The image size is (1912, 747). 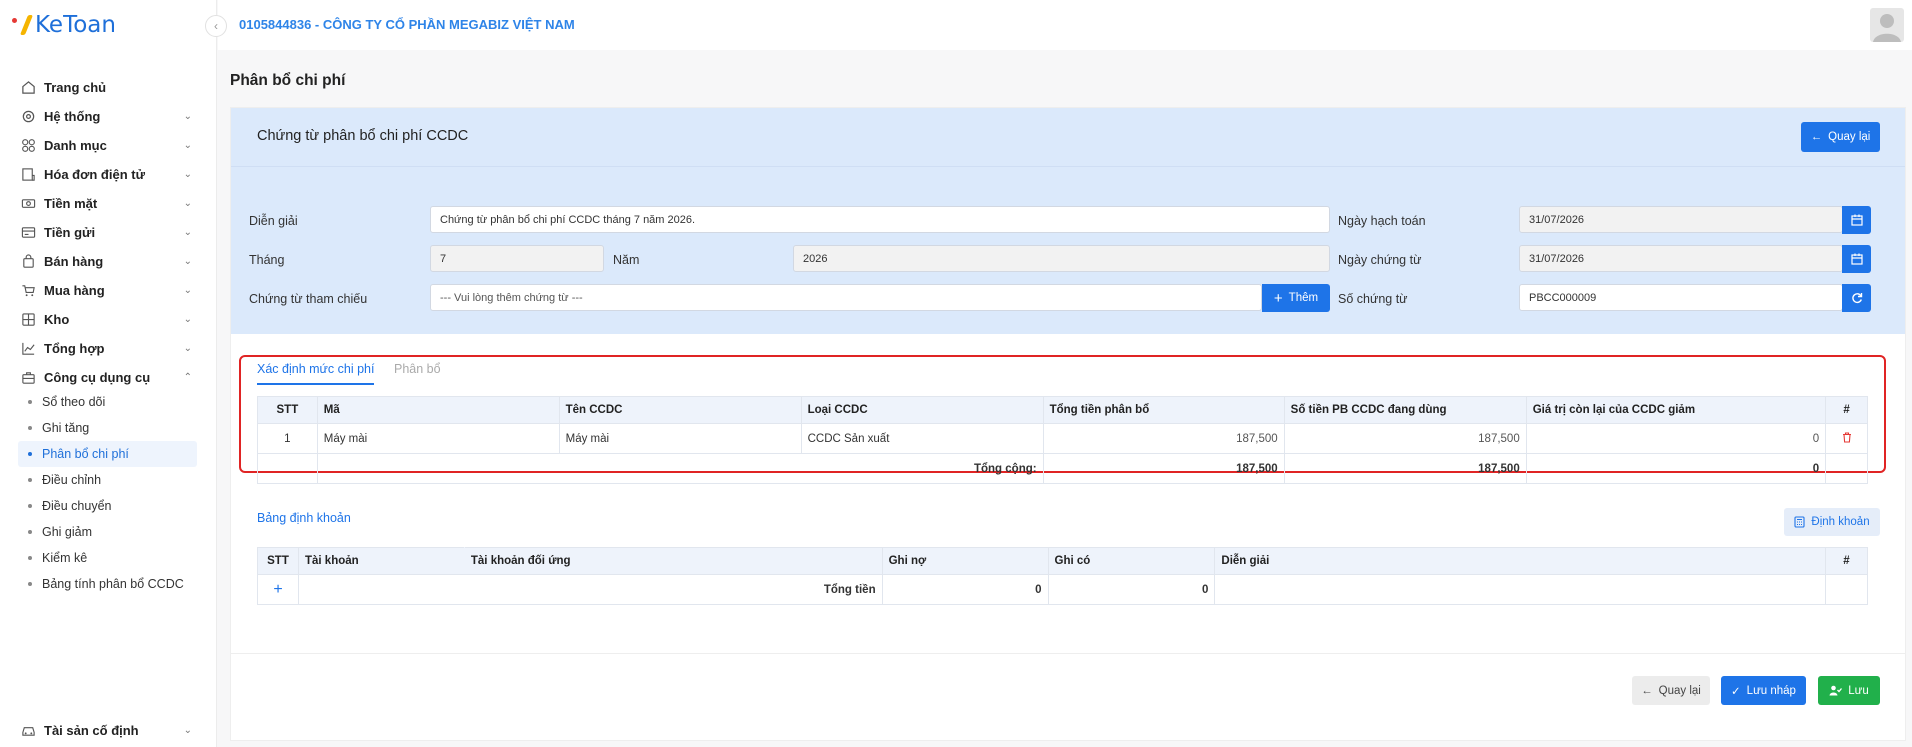 What do you see at coordinates (626, 260) in the screenshot?
I see `nam-label: Năm` at bounding box center [626, 260].